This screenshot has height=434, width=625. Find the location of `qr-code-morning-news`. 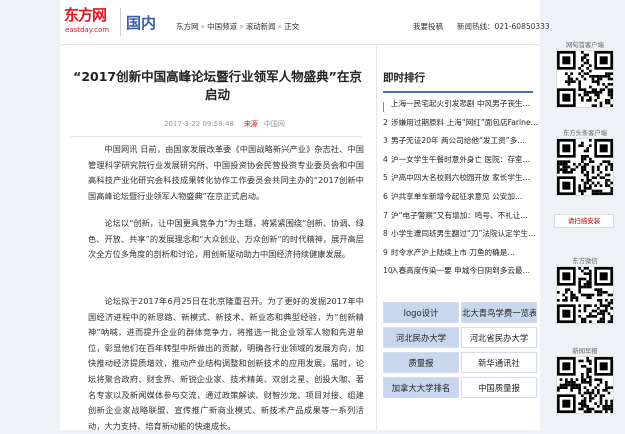

qr-code-morning-news is located at coordinates (585, 385).